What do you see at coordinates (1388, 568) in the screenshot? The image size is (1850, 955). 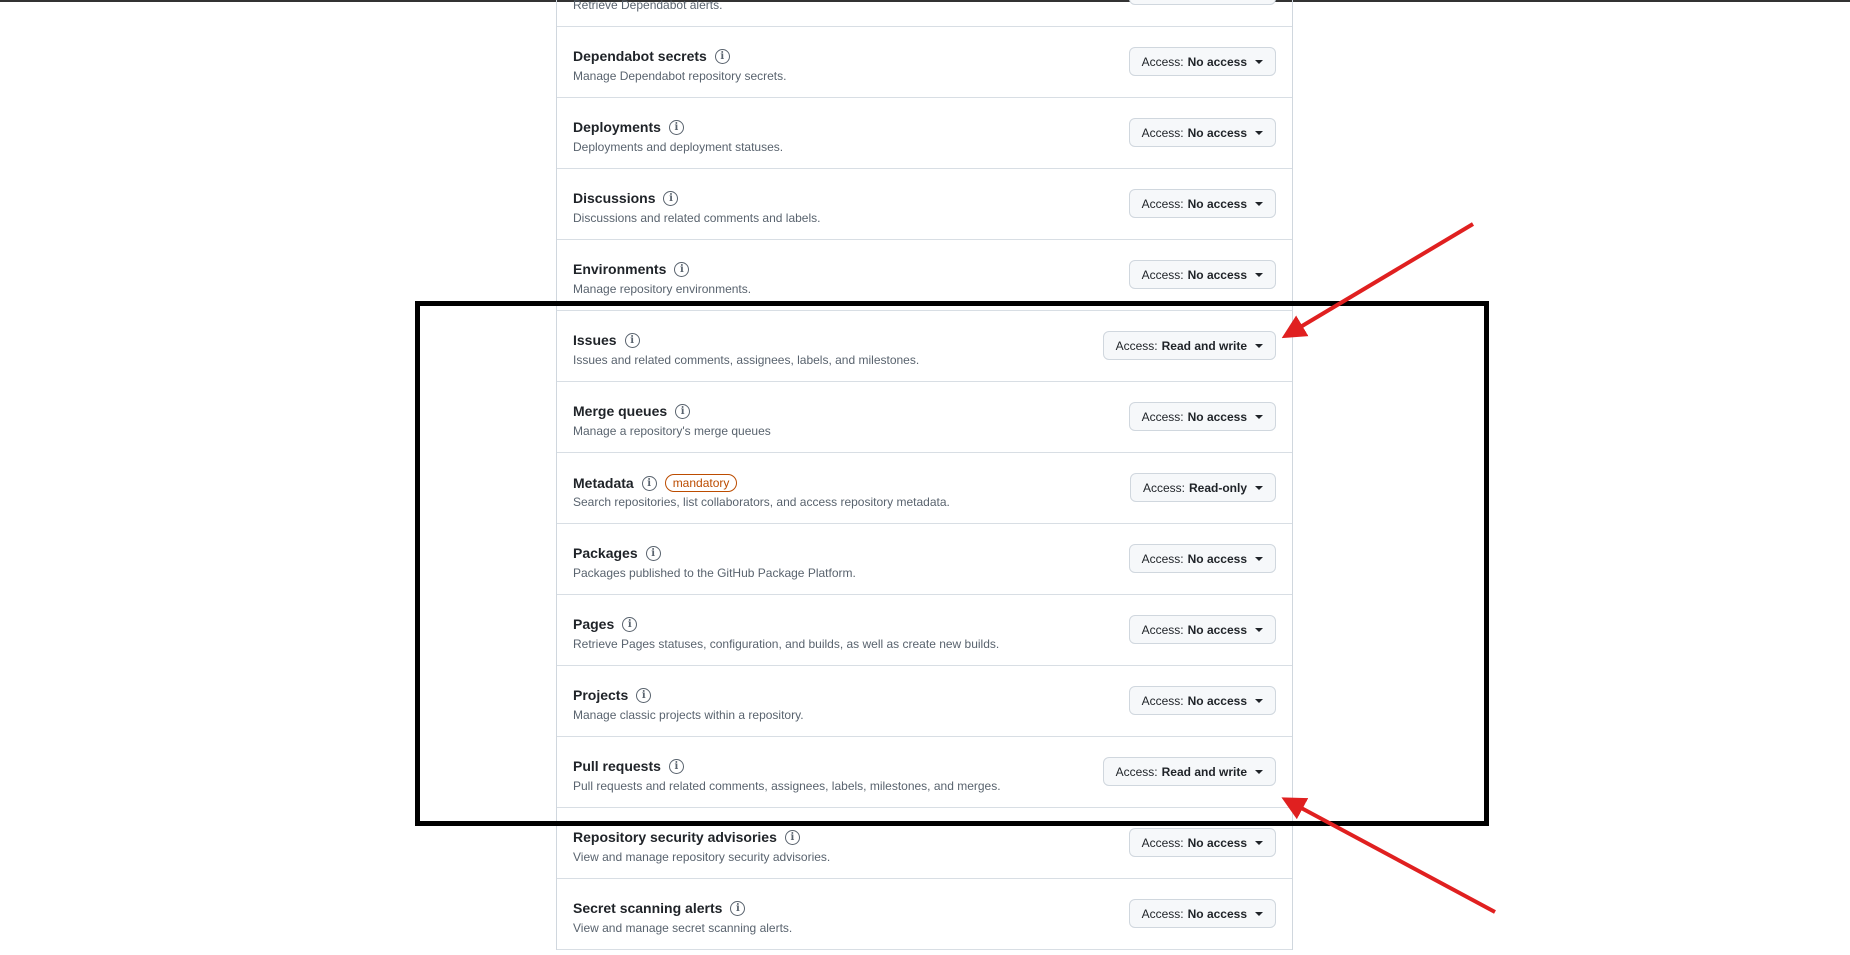 I see `annotation-arrows` at bounding box center [1388, 568].